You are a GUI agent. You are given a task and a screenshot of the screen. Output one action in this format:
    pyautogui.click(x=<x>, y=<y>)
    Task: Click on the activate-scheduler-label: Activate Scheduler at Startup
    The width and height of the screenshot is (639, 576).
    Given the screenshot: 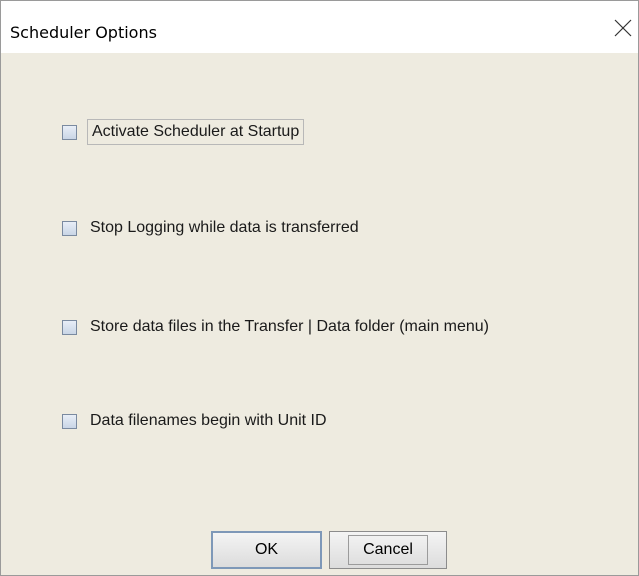 What is the action you would take?
    pyautogui.click(x=196, y=132)
    